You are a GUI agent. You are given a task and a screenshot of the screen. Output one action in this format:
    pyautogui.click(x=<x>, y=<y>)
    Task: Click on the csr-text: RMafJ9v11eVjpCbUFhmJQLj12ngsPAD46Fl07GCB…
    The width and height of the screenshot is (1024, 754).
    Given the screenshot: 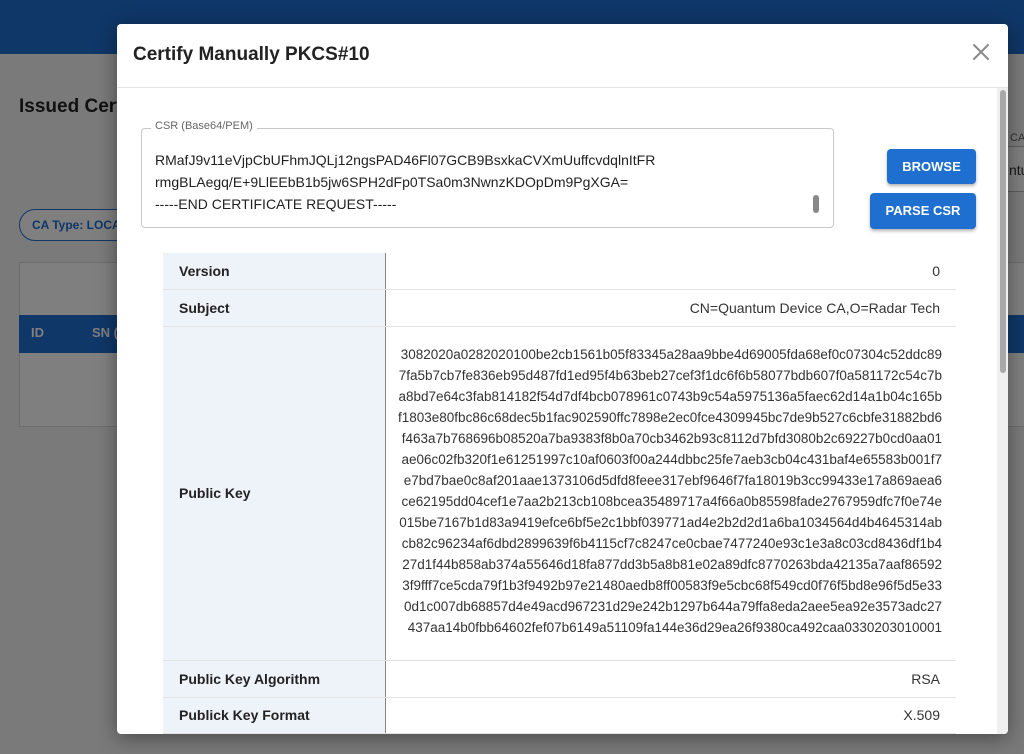 What is the action you would take?
    pyautogui.click(x=482, y=182)
    